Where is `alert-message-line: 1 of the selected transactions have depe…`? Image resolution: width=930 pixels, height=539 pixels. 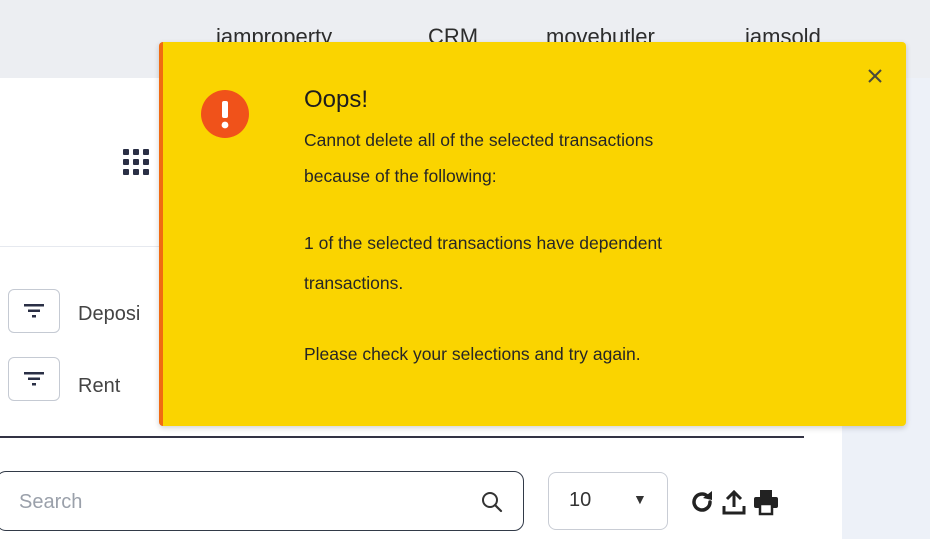 alert-message-line: 1 of the selected transactions have depe… is located at coordinates (483, 243).